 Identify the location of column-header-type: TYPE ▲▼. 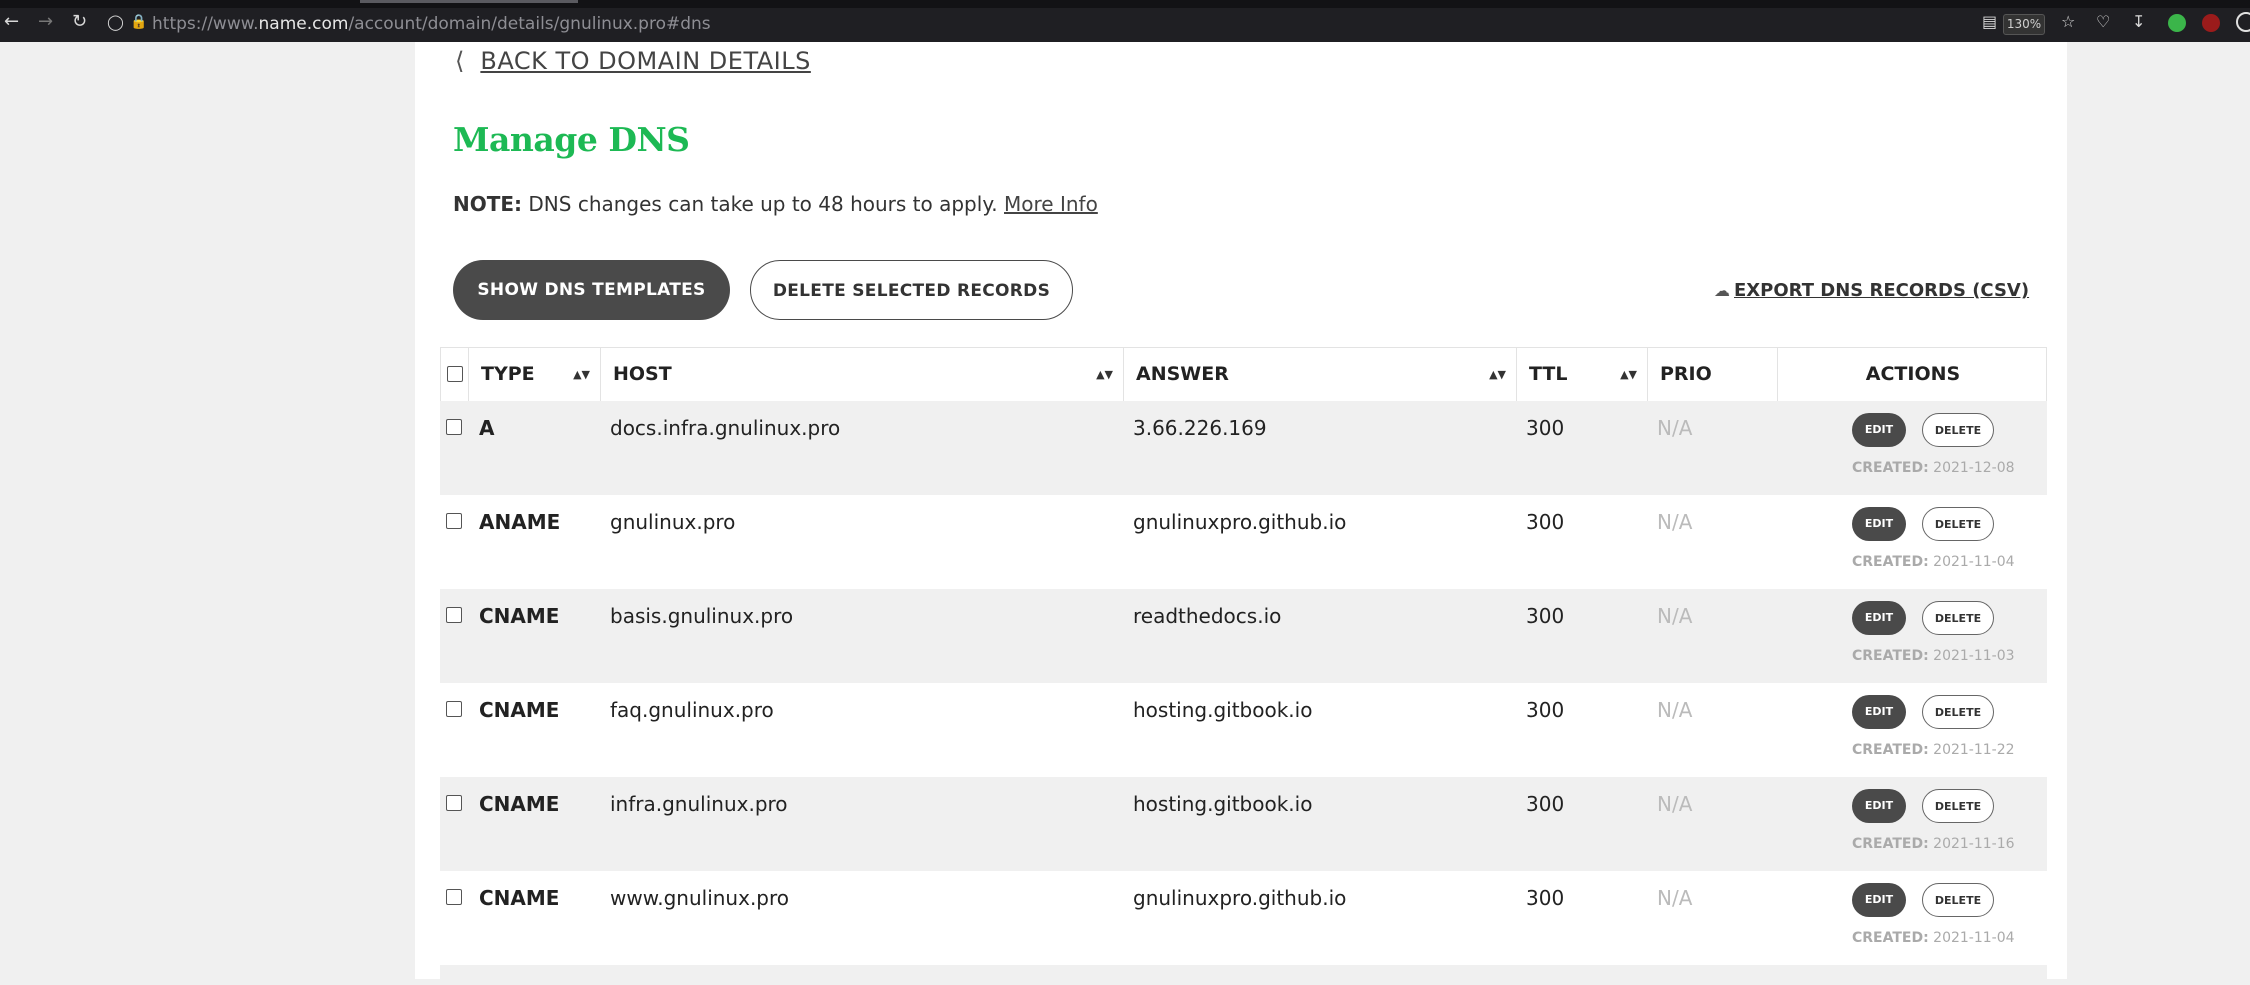
(535, 374).